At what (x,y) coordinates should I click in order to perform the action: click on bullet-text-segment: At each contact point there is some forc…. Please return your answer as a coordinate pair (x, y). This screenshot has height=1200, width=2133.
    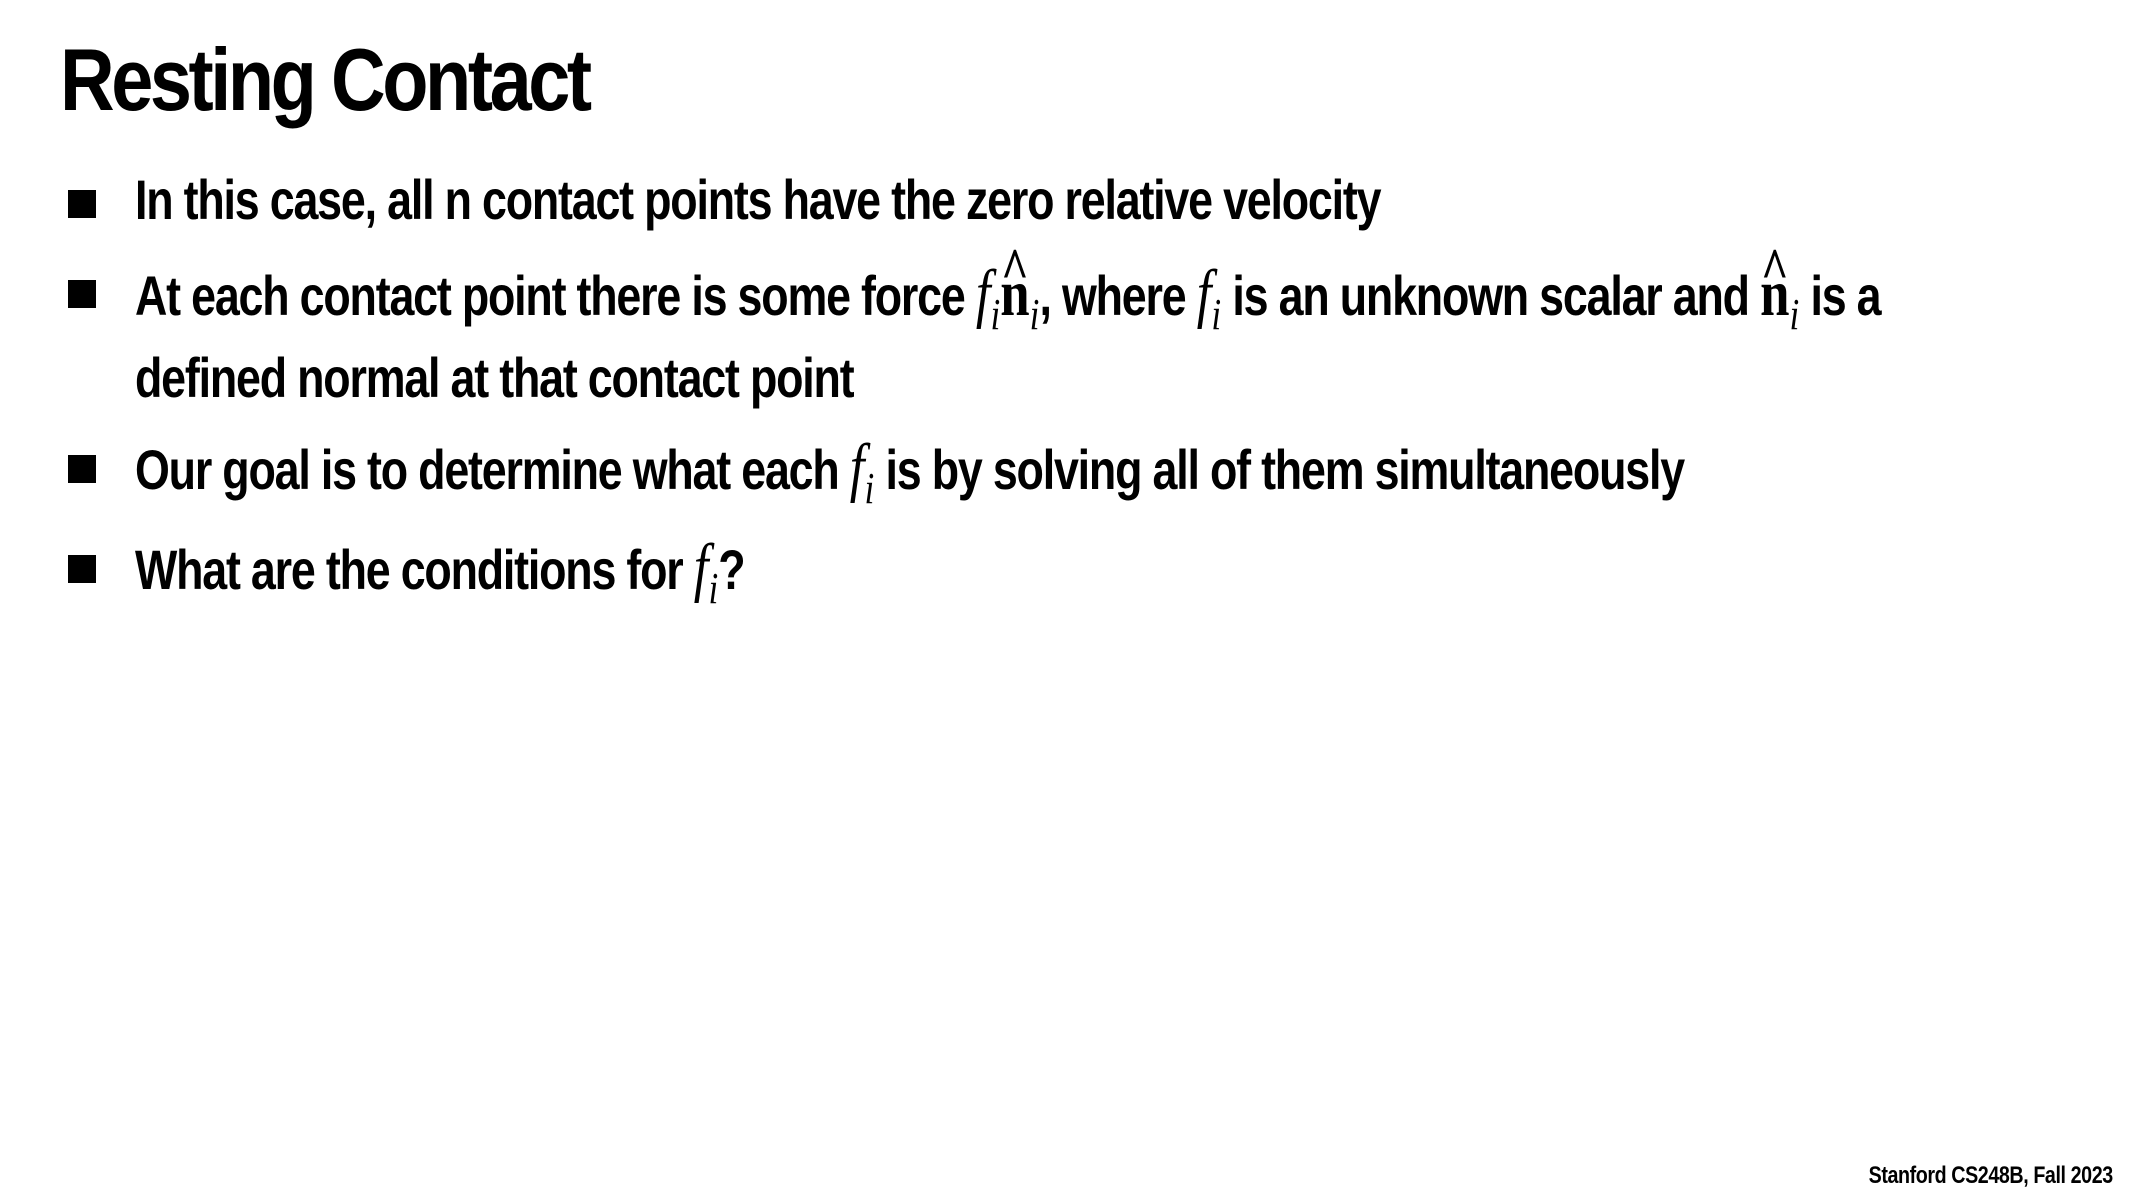
    Looking at the image, I should click on (555, 295).